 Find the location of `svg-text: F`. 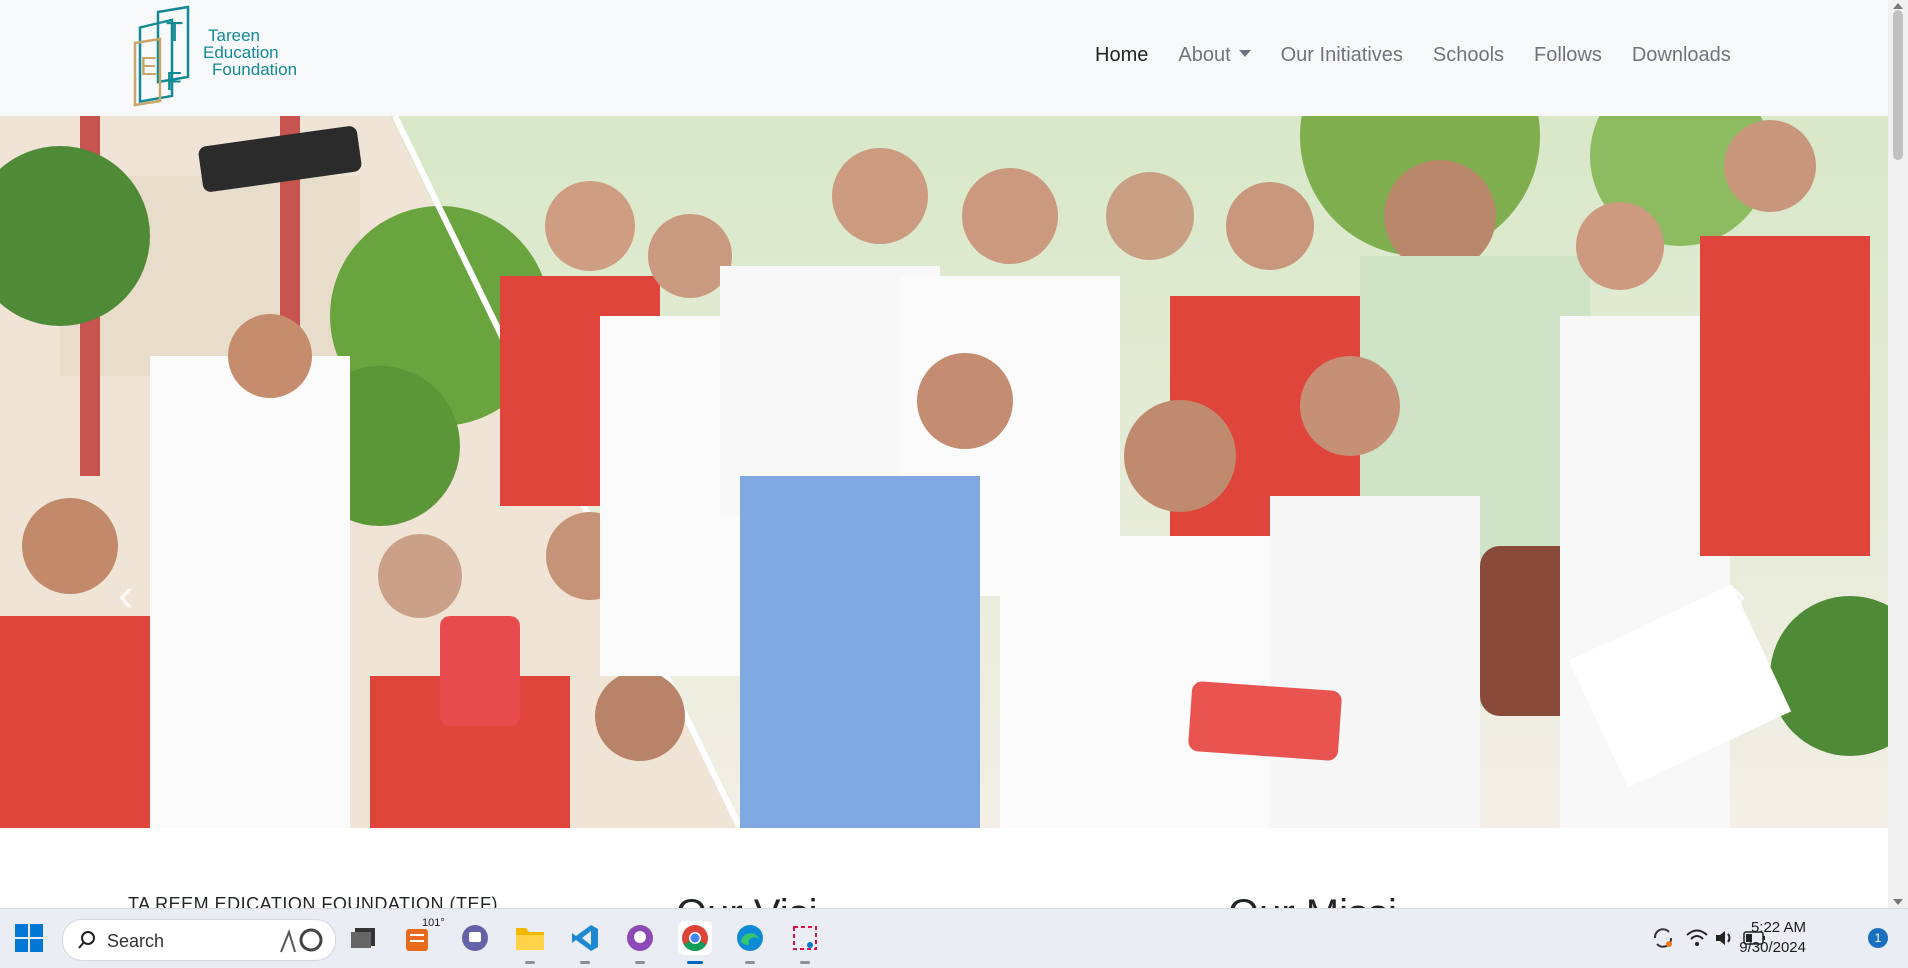

svg-text: F is located at coordinates (174, 81).